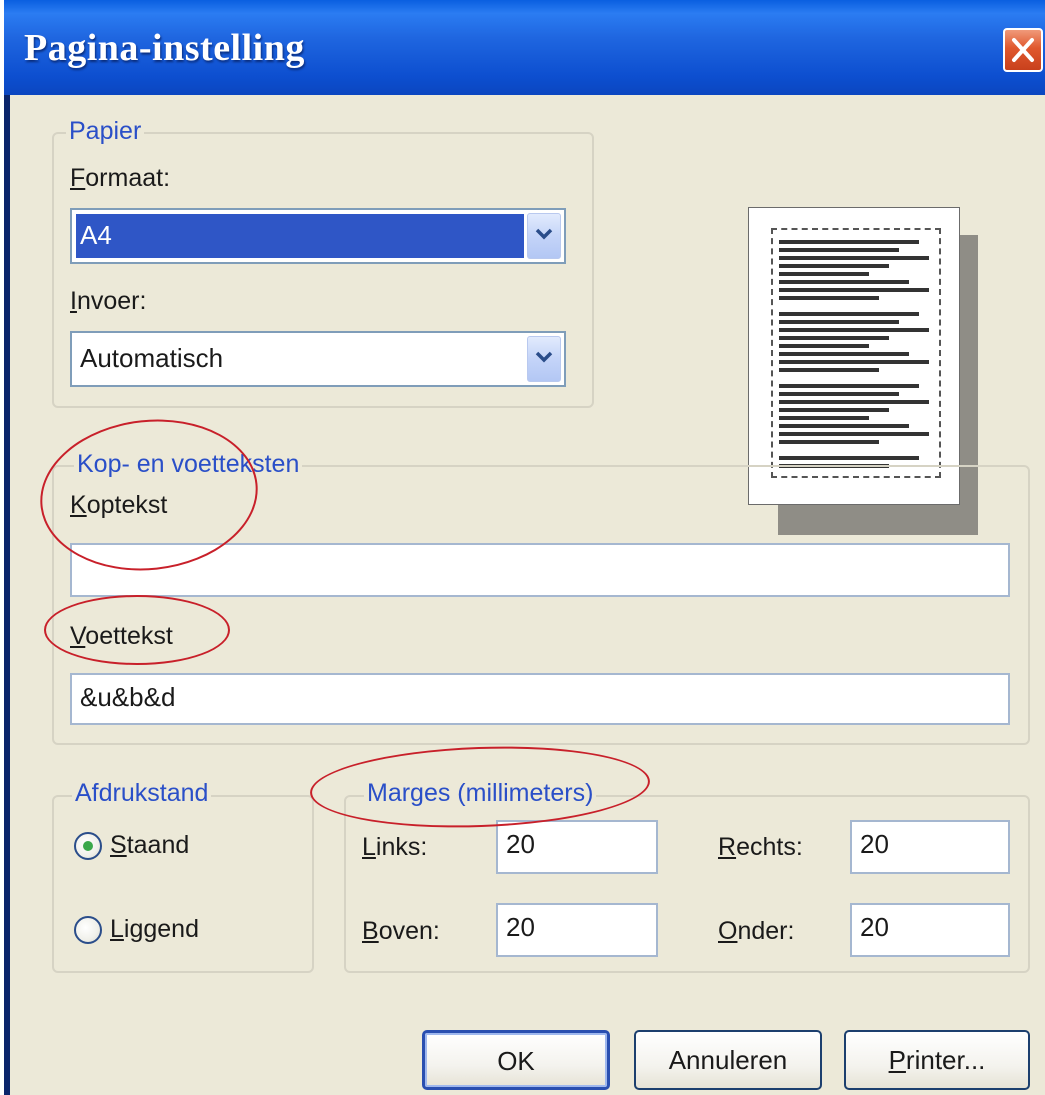 The image size is (1045, 1095). What do you see at coordinates (78, 636) in the screenshot?
I see `footer-label-accelerator: V` at bounding box center [78, 636].